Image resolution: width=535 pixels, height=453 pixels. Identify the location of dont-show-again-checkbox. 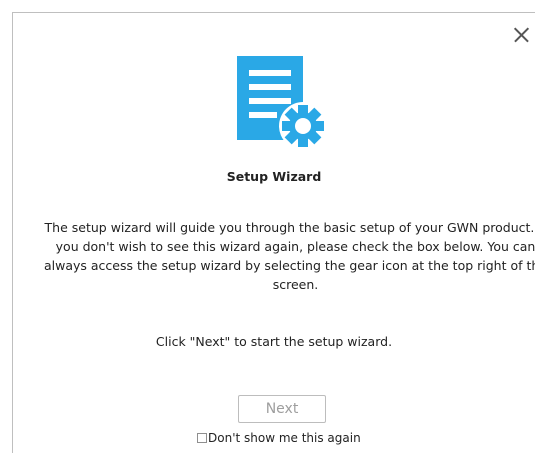
(202, 438).